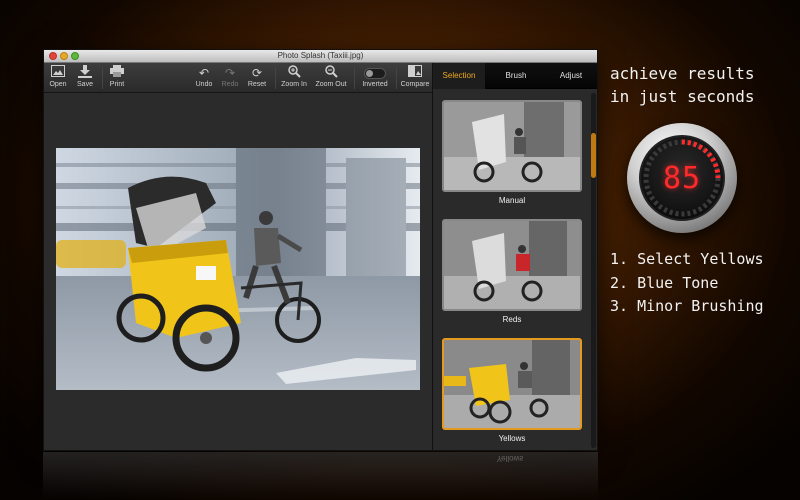 This screenshot has width=800, height=500. Describe the element at coordinates (415, 84) in the screenshot. I see `compare-label: Compare` at that location.